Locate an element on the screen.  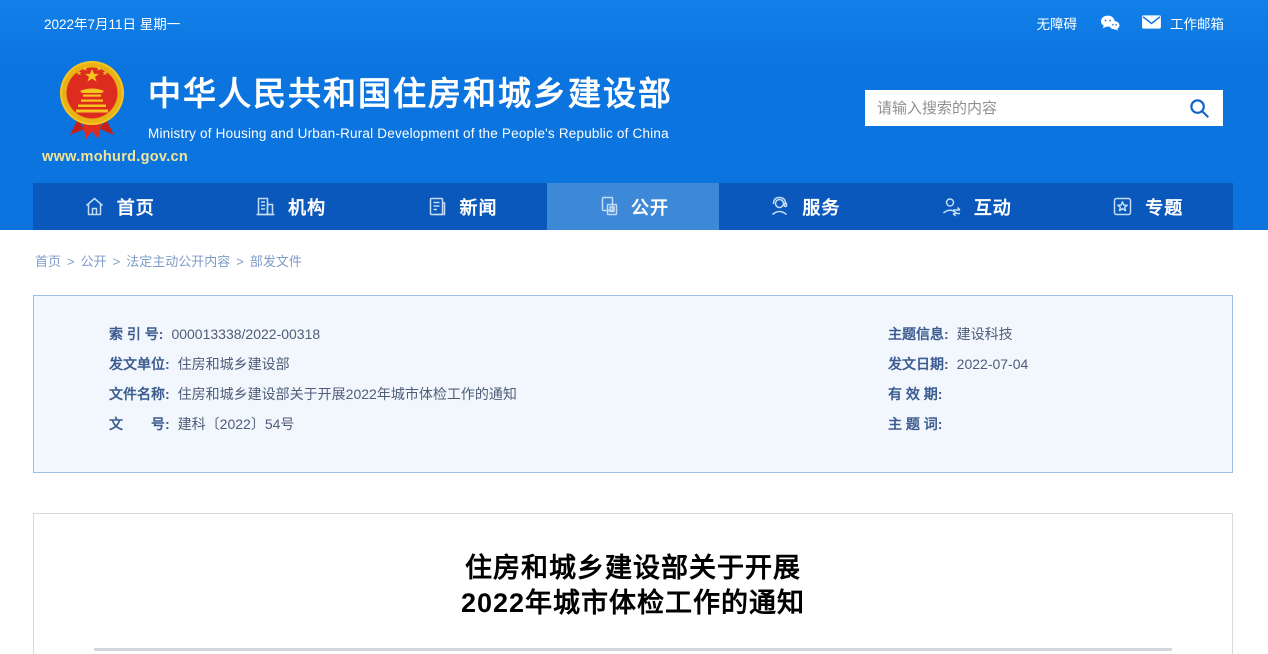
topbar: 2022年7月11日 星期一 无障碍 工作邮箱 is located at coordinates (634, 22).